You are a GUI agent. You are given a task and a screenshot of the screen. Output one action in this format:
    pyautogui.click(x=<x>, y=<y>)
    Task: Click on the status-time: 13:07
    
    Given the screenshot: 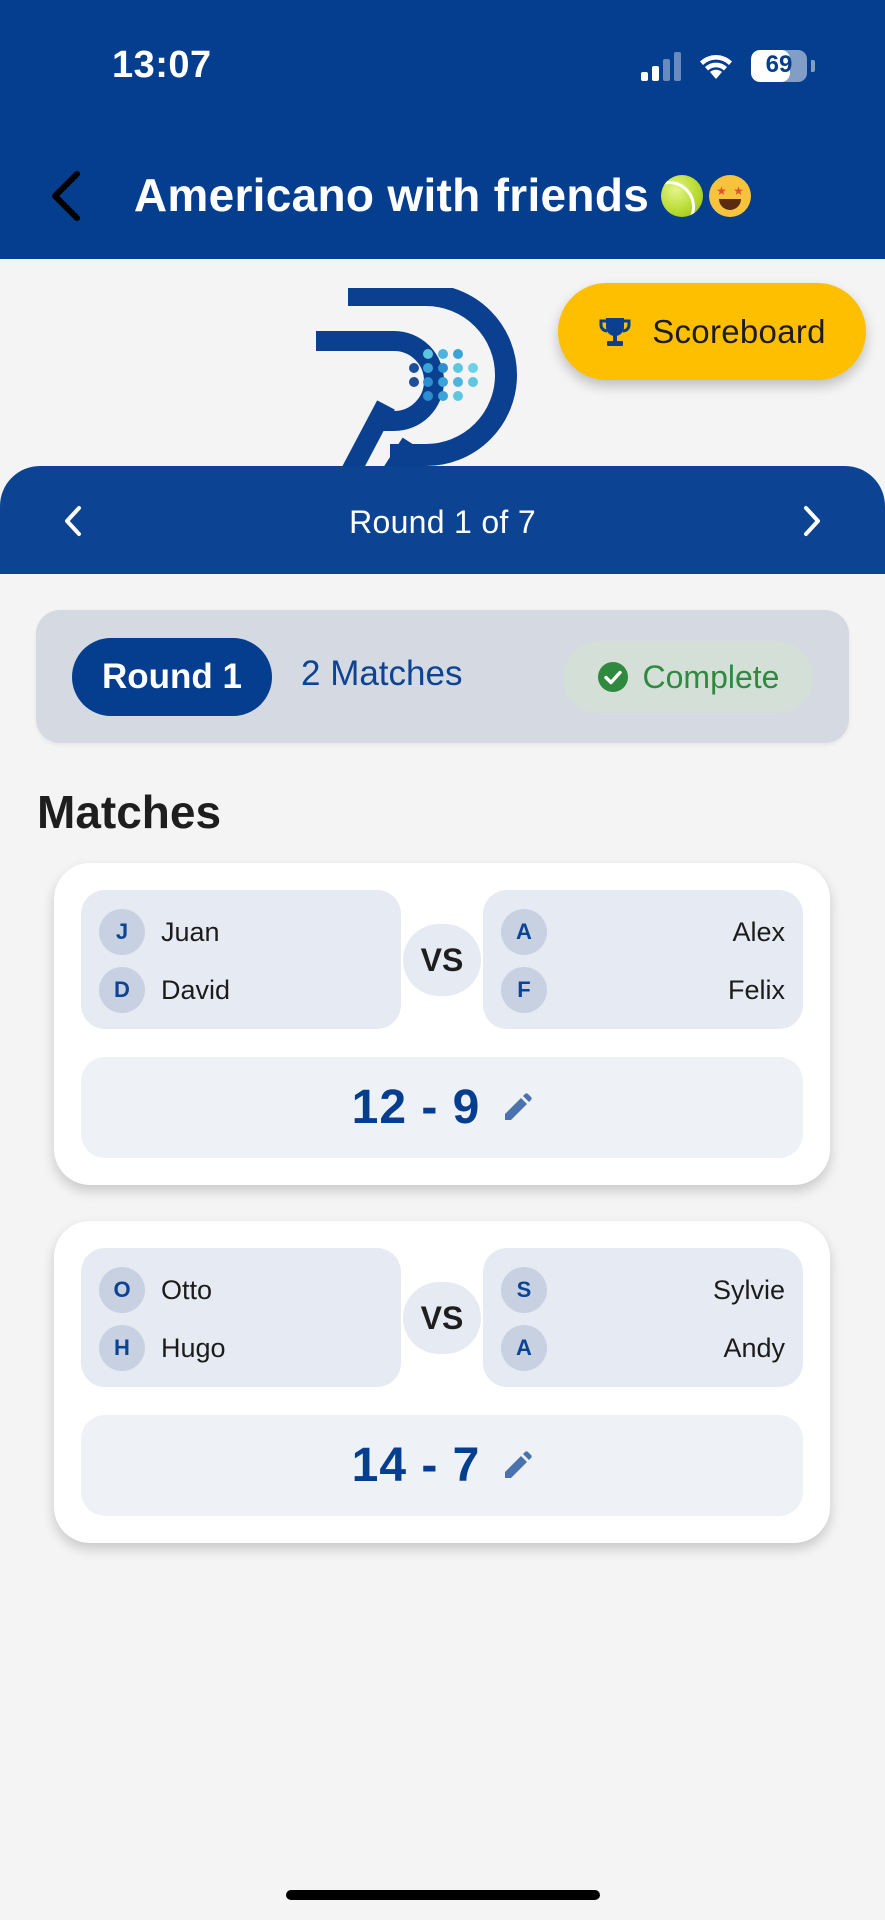 What is the action you would take?
    pyautogui.click(x=162, y=65)
    